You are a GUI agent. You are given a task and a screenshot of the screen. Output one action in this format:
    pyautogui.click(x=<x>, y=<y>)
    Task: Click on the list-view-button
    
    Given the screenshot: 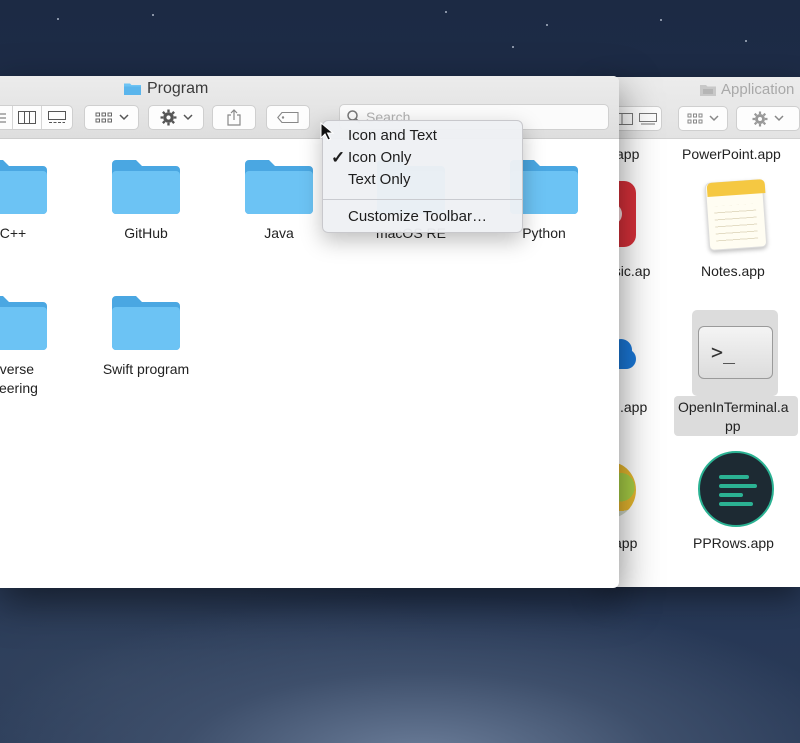 What is the action you would take?
    pyautogui.click(x=6, y=117)
    